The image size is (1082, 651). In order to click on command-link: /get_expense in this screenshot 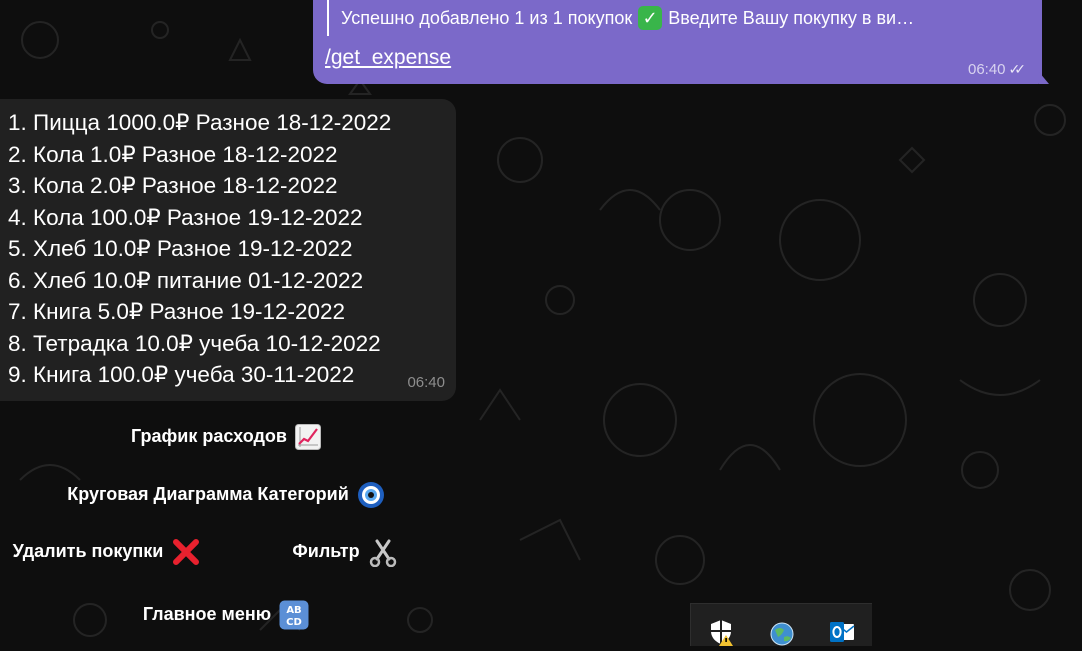, I will do `click(388, 58)`.